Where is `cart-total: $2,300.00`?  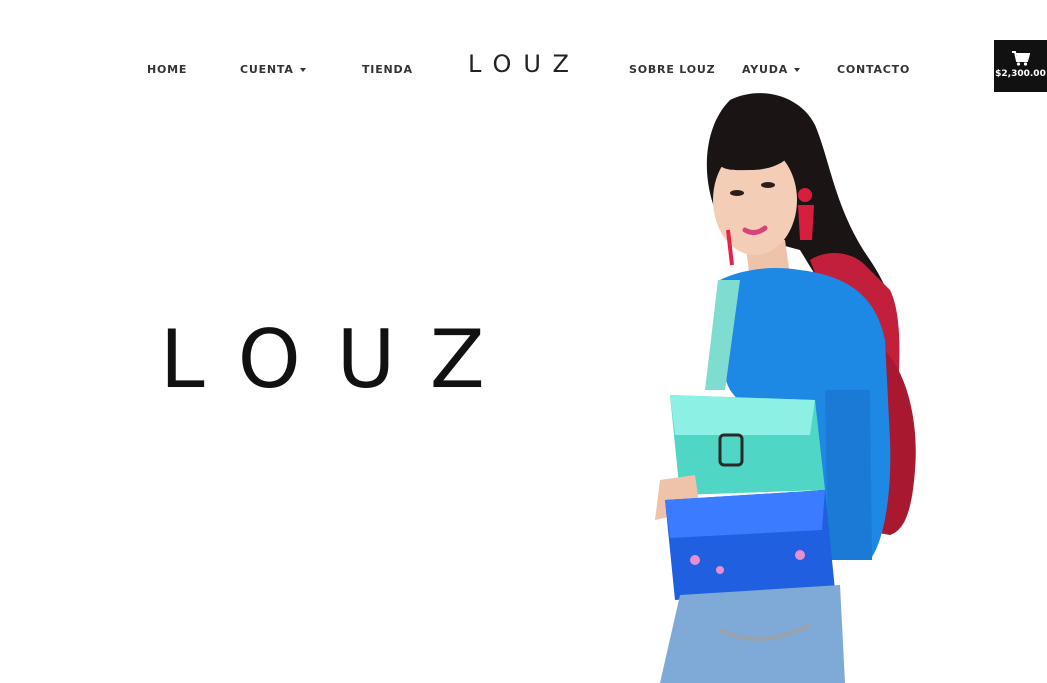
cart-total: $2,300.00 is located at coordinates (1020, 74).